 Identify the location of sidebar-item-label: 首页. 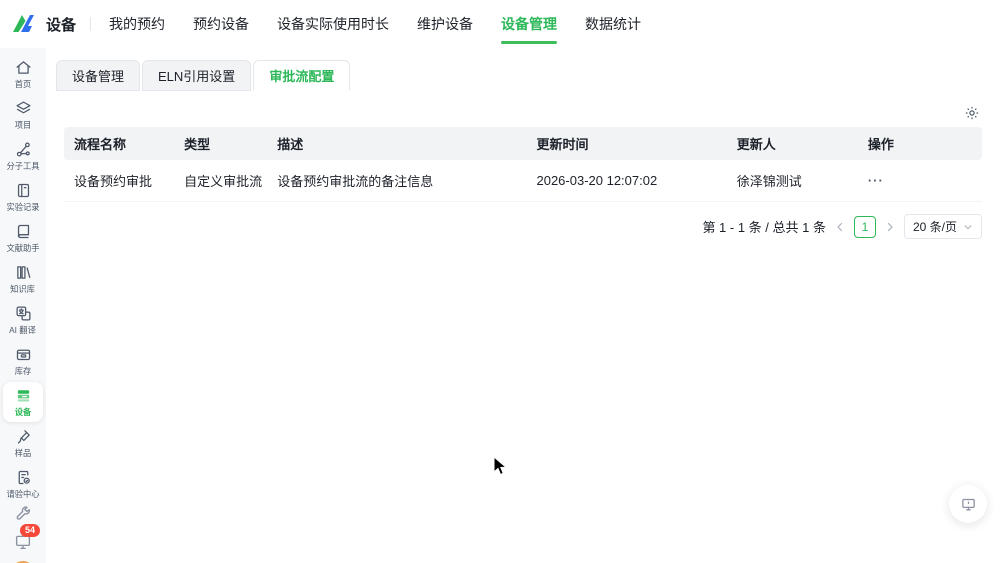
(23, 84).